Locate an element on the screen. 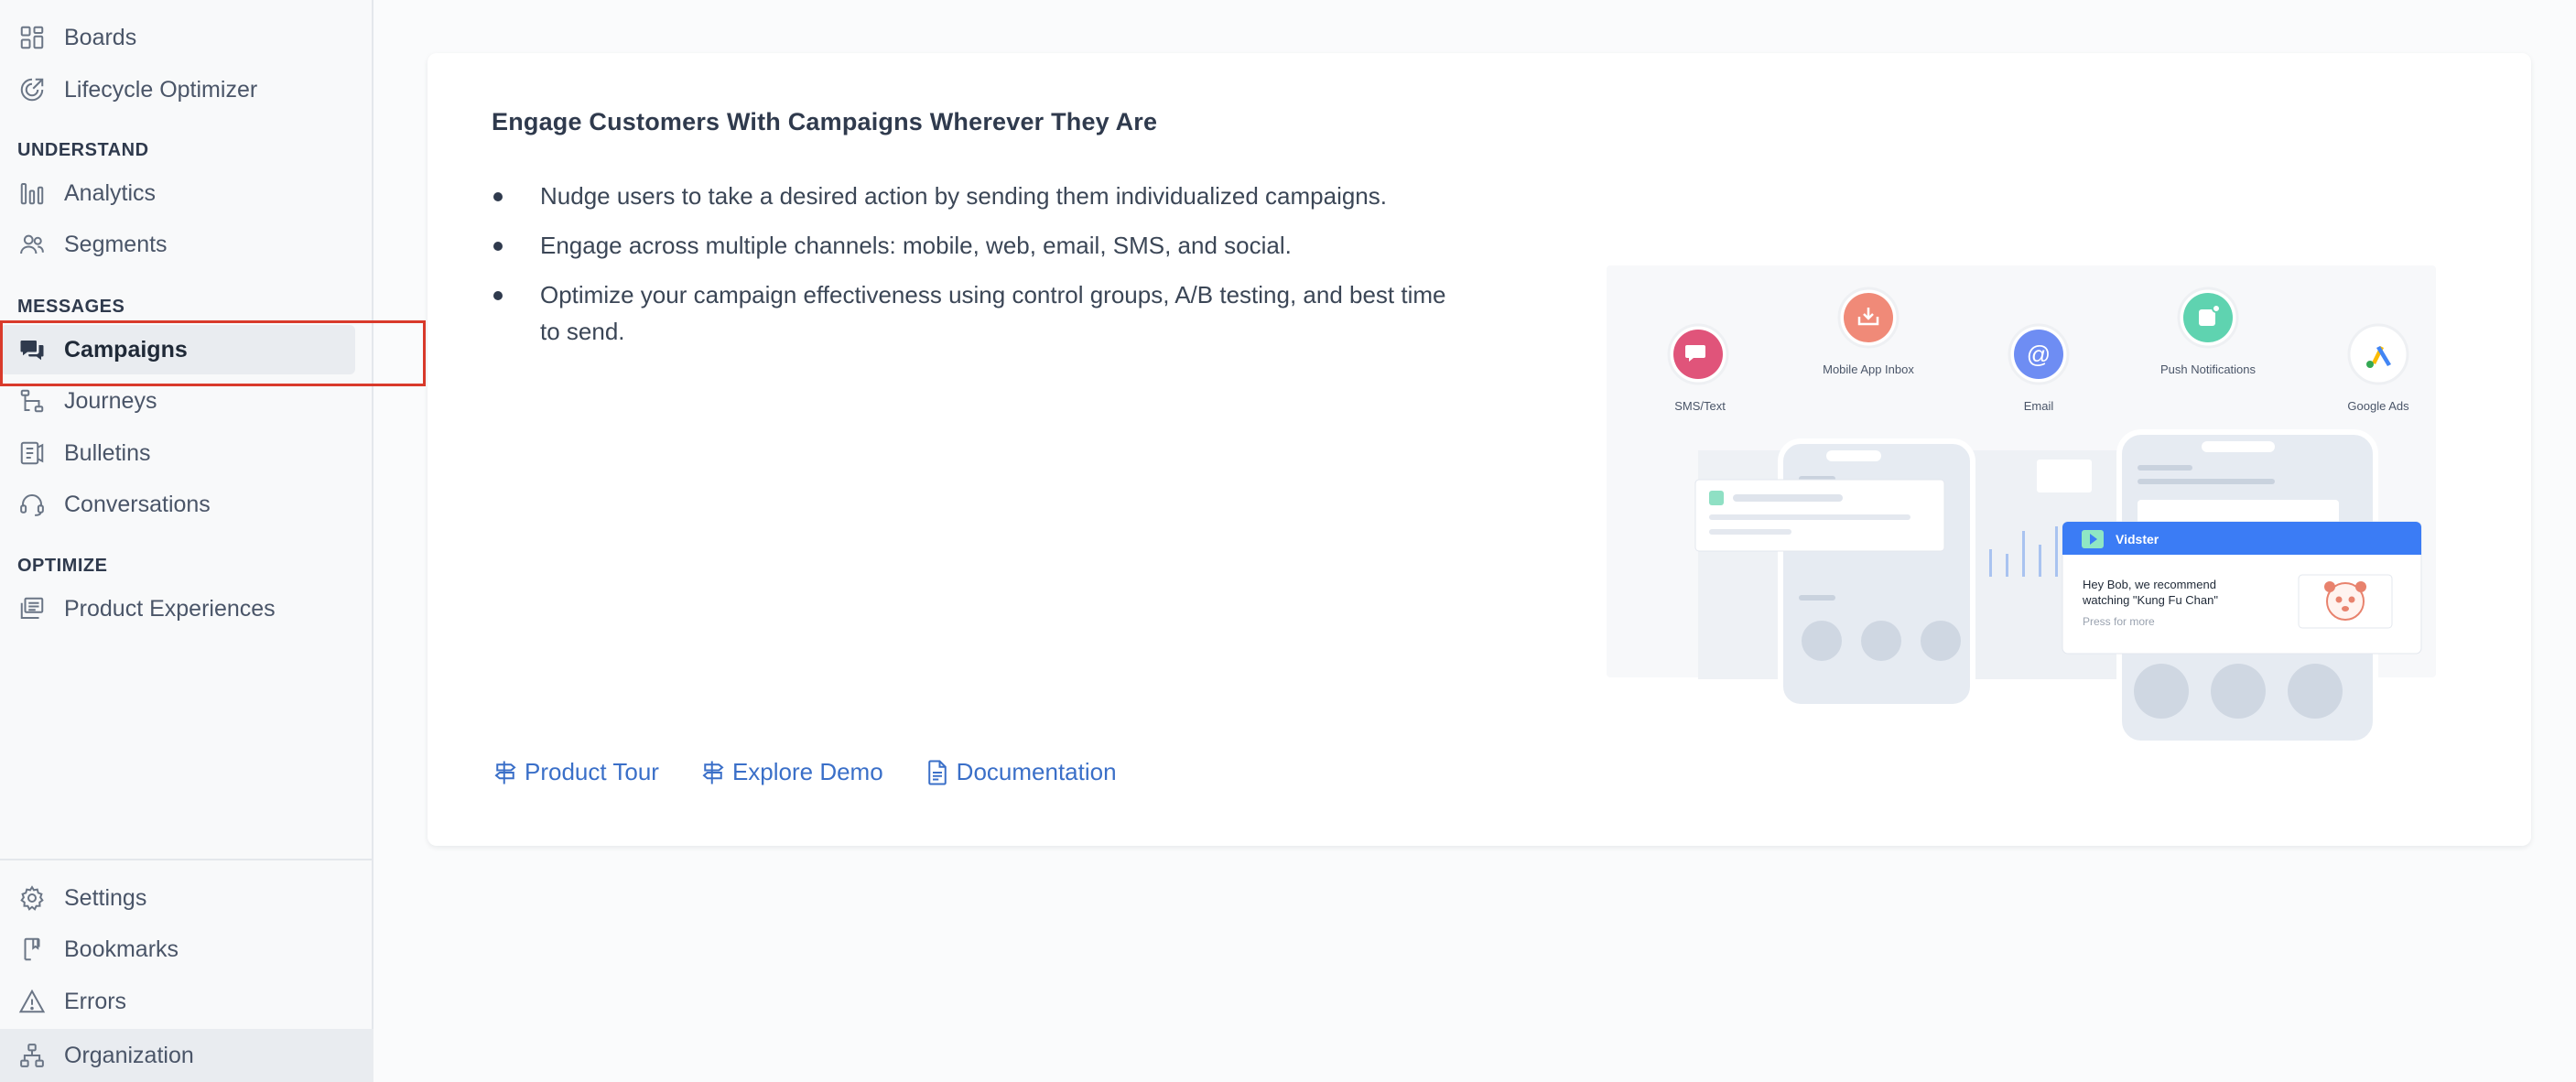 Image resolution: width=2576 pixels, height=1082 pixels. sidebar-item-label: Boards is located at coordinates (101, 37).